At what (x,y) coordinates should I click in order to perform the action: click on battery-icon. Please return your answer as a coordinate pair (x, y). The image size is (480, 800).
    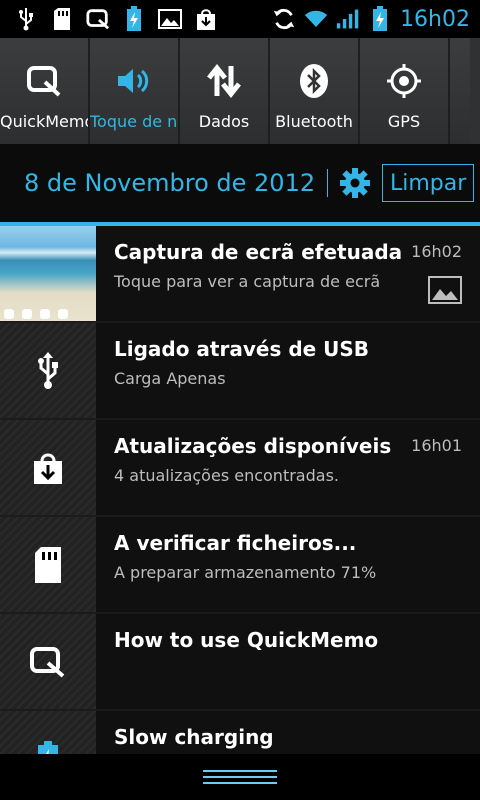
    Looking at the image, I should click on (380, 18).